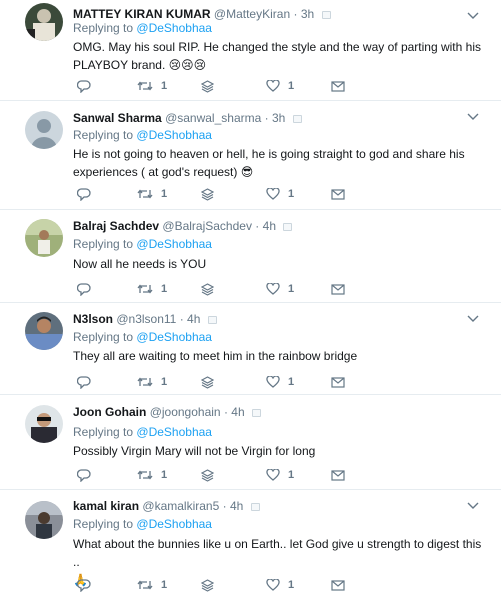 This screenshot has height=592, width=501. I want to click on user-handle: @joongohain, so click(185, 412).